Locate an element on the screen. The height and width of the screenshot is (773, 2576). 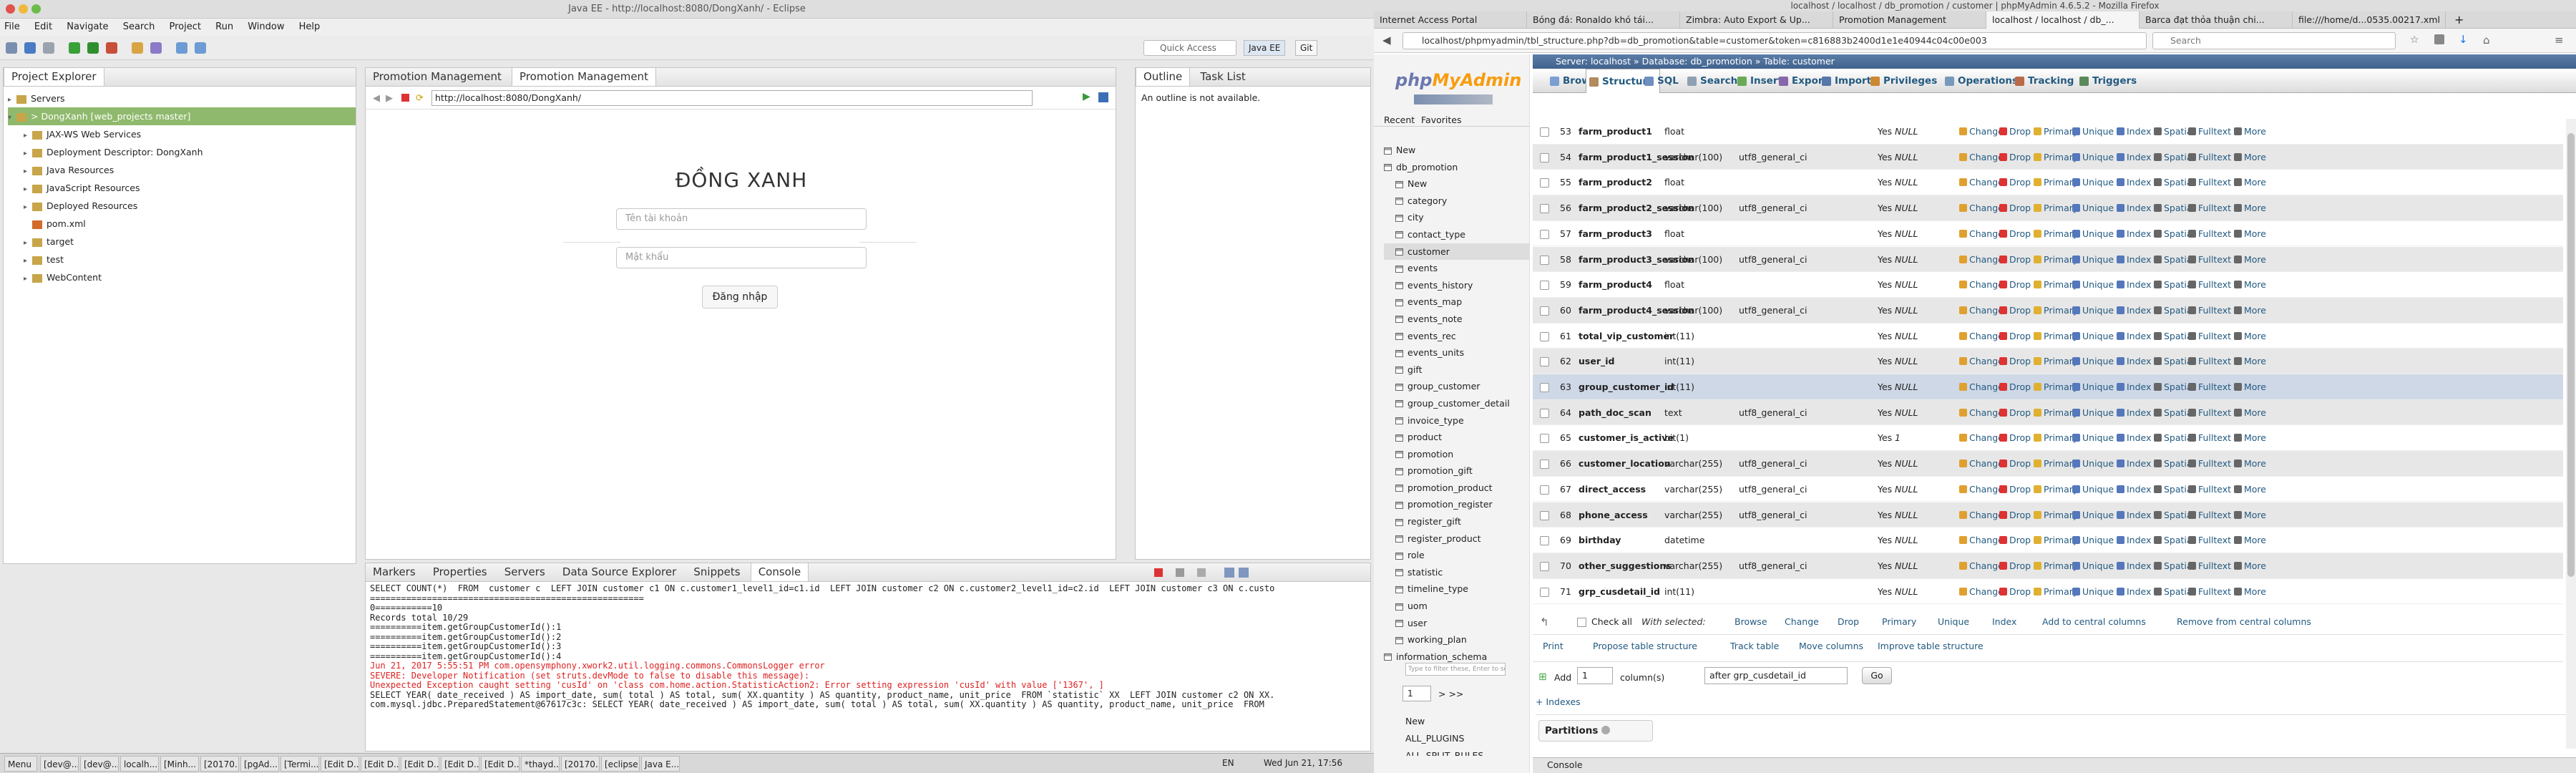
scroll-lock-icon is located at coordinates (1229, 573).